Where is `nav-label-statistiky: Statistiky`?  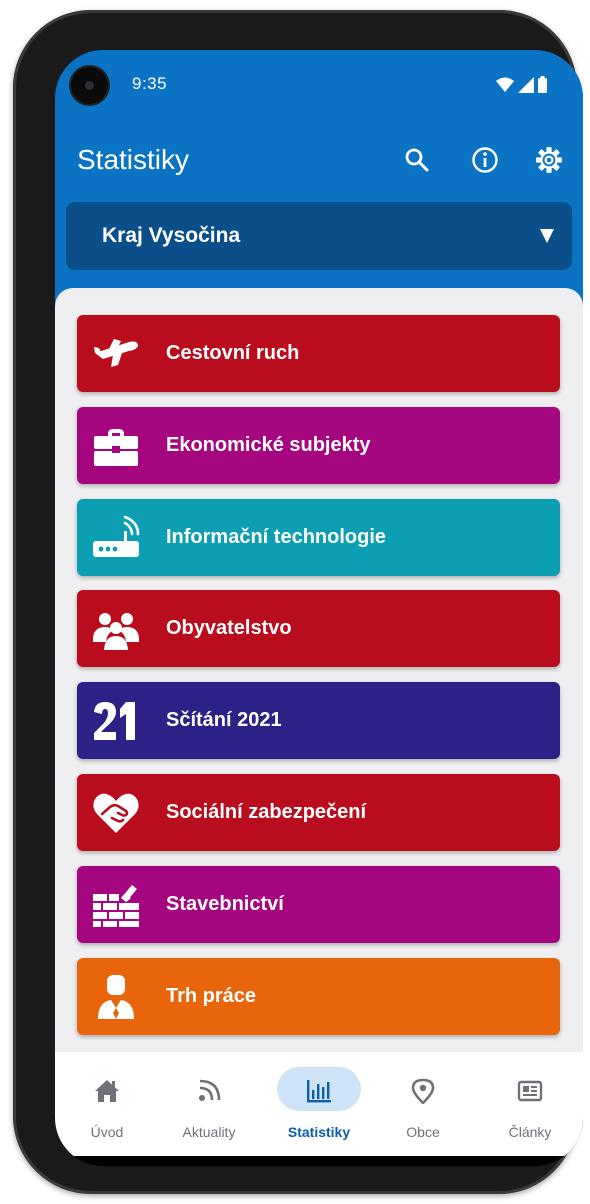
nav-label-statistiky: Statistiky is located at coordinates (319, 1132).